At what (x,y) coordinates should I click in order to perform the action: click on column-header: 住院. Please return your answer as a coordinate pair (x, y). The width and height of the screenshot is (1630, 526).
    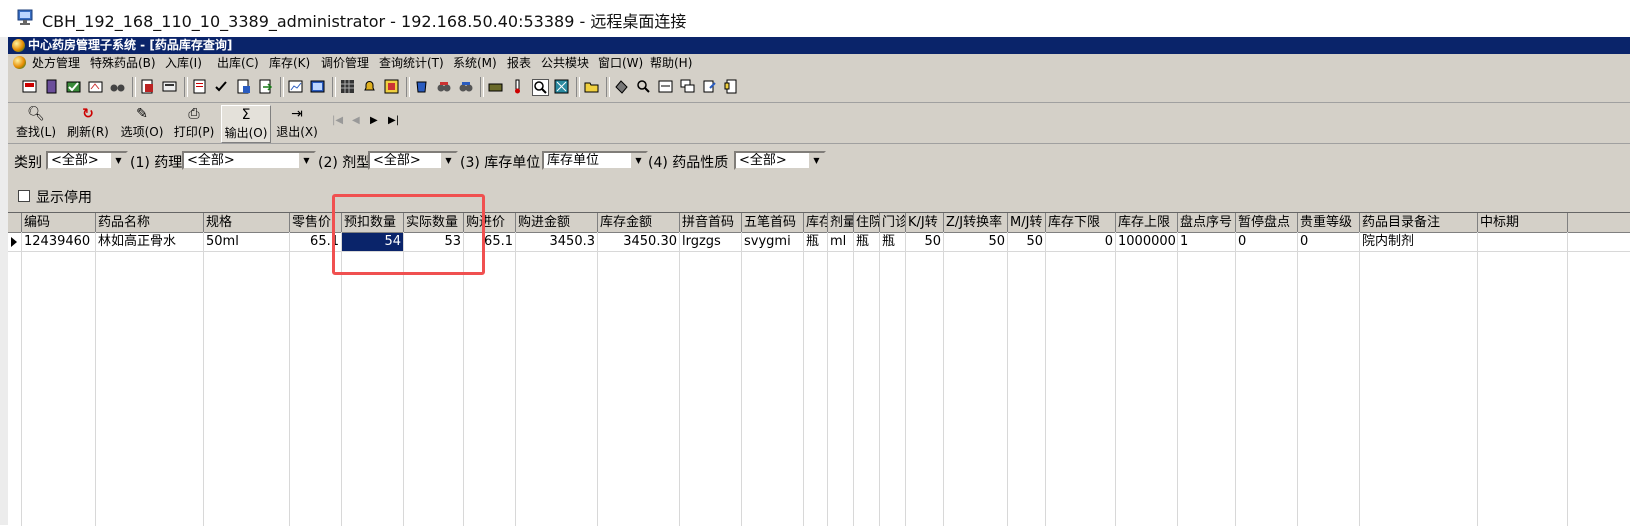
    Looking at the image, I should click on (867, 222).